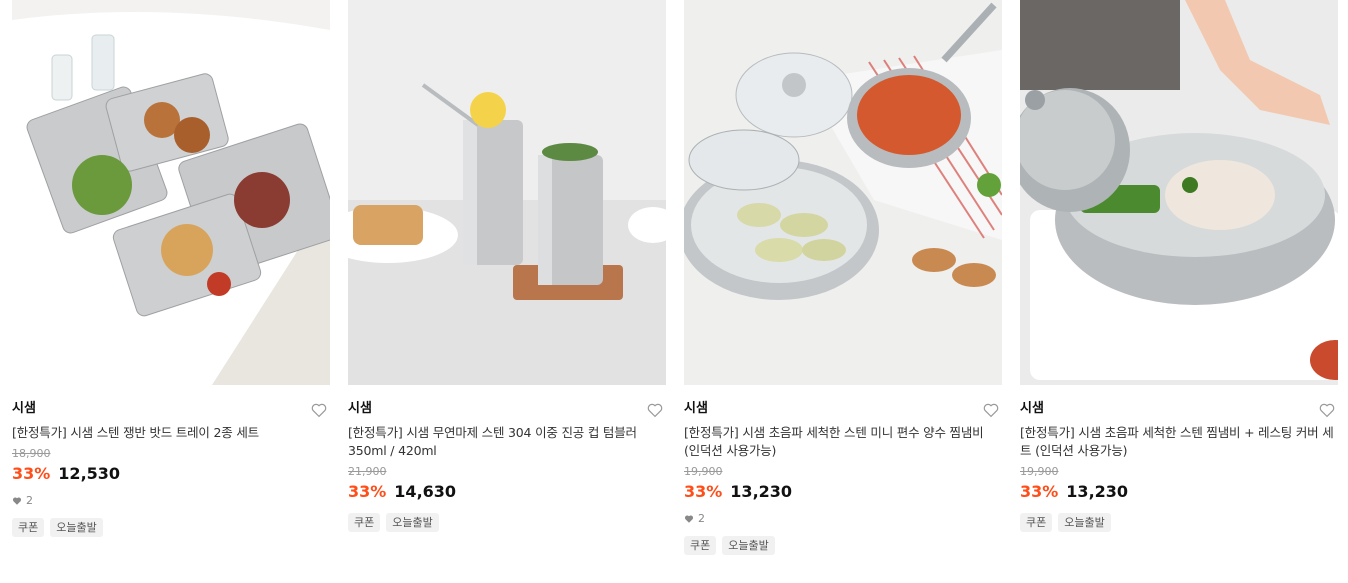  I want to click on original-price: 18,900, so click(31, 453).